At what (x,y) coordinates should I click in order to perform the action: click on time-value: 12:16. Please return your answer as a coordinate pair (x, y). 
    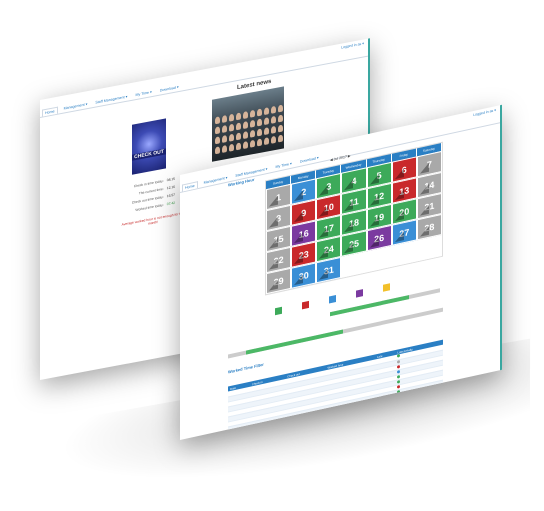
    Looking at the image, I should click on (170, 187).